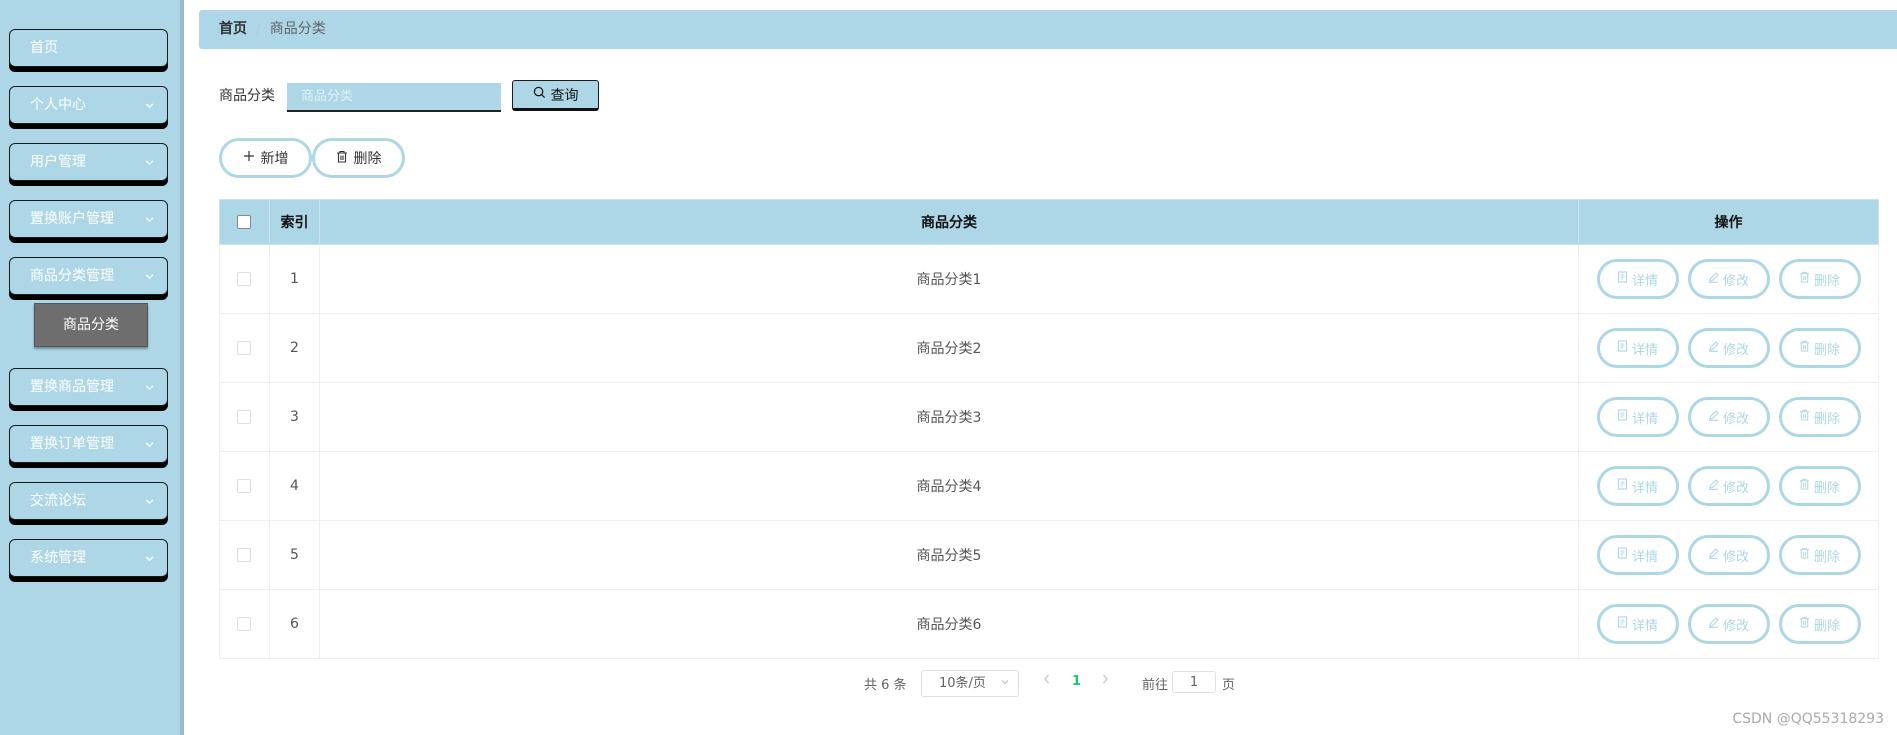 The width and height of the screenshot is (1897, 735). I want to click on sidebar-item-label: 置换订单管理, so click(72, 444).